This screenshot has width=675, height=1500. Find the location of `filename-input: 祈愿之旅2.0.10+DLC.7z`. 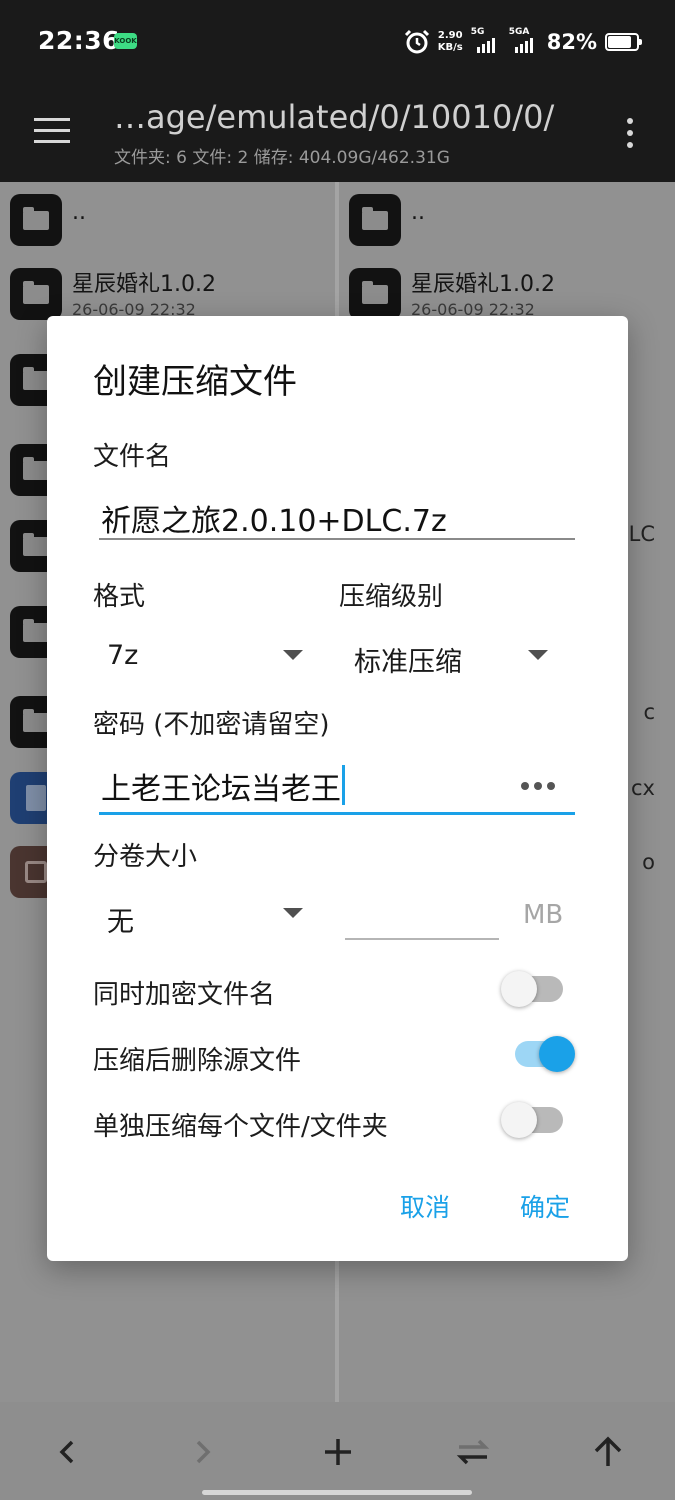

filename-input: 祈愿之旅2.0.10+DLC.7z is located at coordinates (274, 518).